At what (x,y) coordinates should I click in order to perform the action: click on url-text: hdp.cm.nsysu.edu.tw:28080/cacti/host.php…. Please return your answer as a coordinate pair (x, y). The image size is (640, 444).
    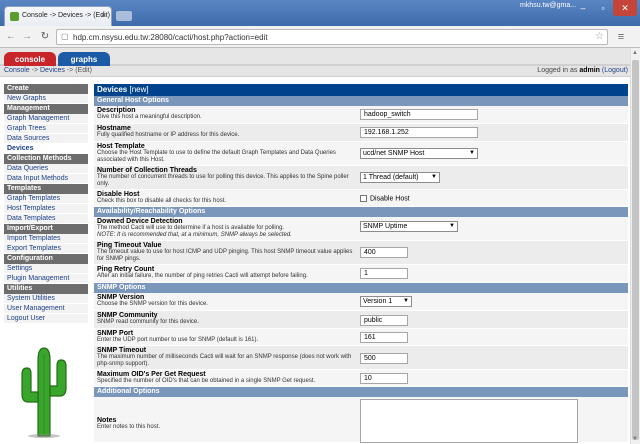
    Looking at the image, I should click on (170, 37).